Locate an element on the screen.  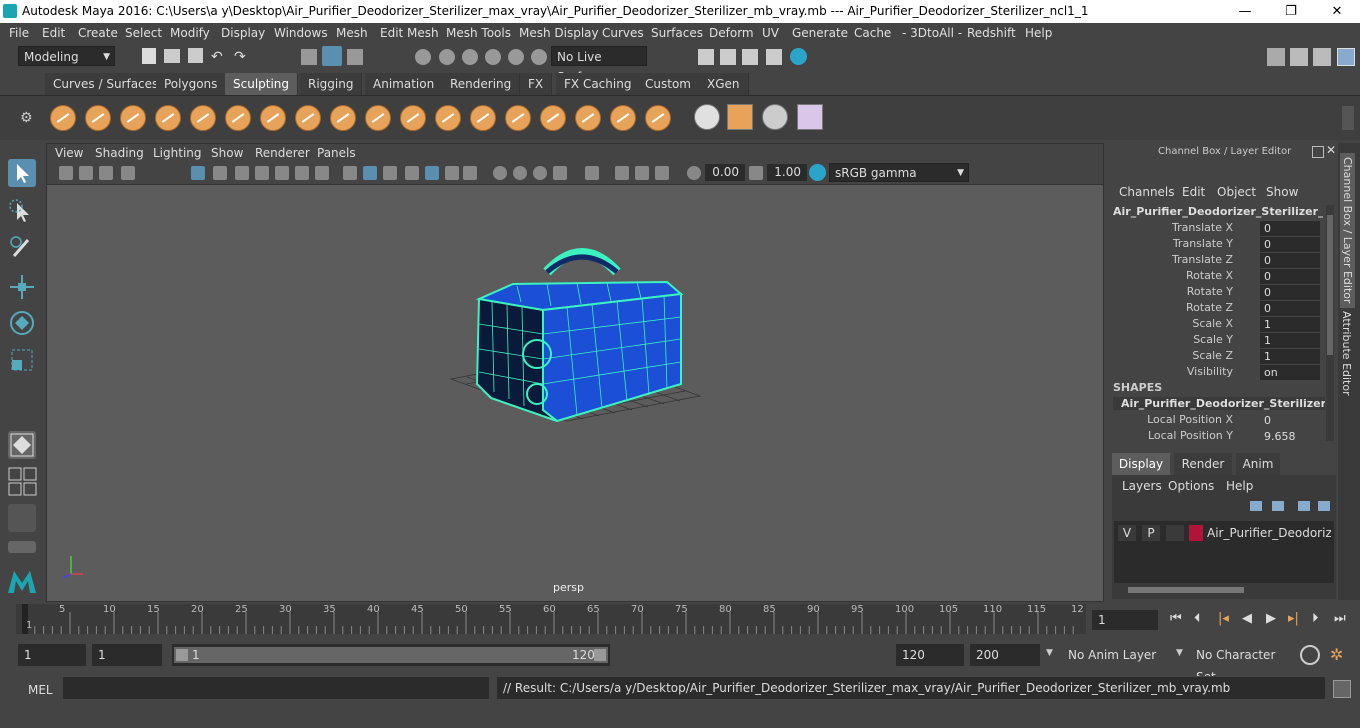
menu-deform: Deform is located at coordinates (731, 33).